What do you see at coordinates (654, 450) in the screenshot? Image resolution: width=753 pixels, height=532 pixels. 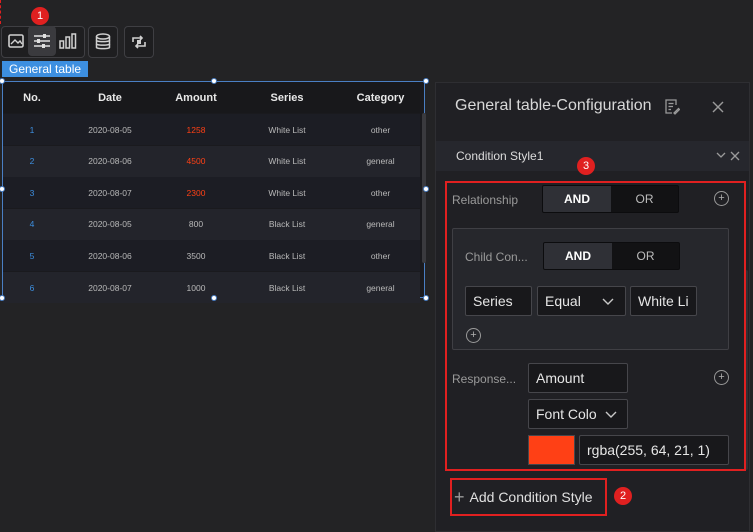 I see `color-value-input: rgba(255, 64, 21, 1)` at bounding box center [654, 450].